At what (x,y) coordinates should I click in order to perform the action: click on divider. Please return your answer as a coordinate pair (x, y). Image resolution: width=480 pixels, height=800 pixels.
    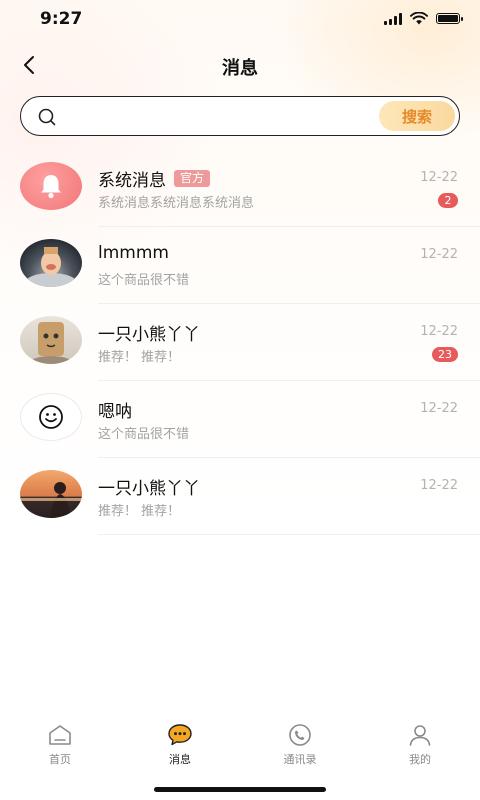
    Looking at the image, I should click on (289, 534).